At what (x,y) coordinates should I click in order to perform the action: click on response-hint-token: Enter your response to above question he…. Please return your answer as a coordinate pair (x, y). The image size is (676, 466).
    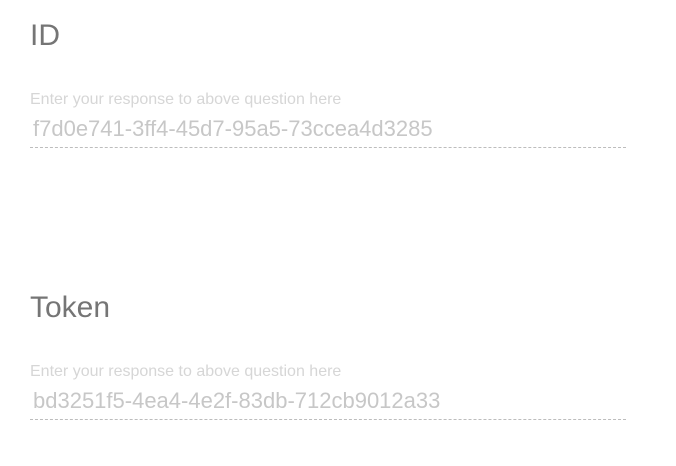
    Looking at the image, I should click on (186, 371).